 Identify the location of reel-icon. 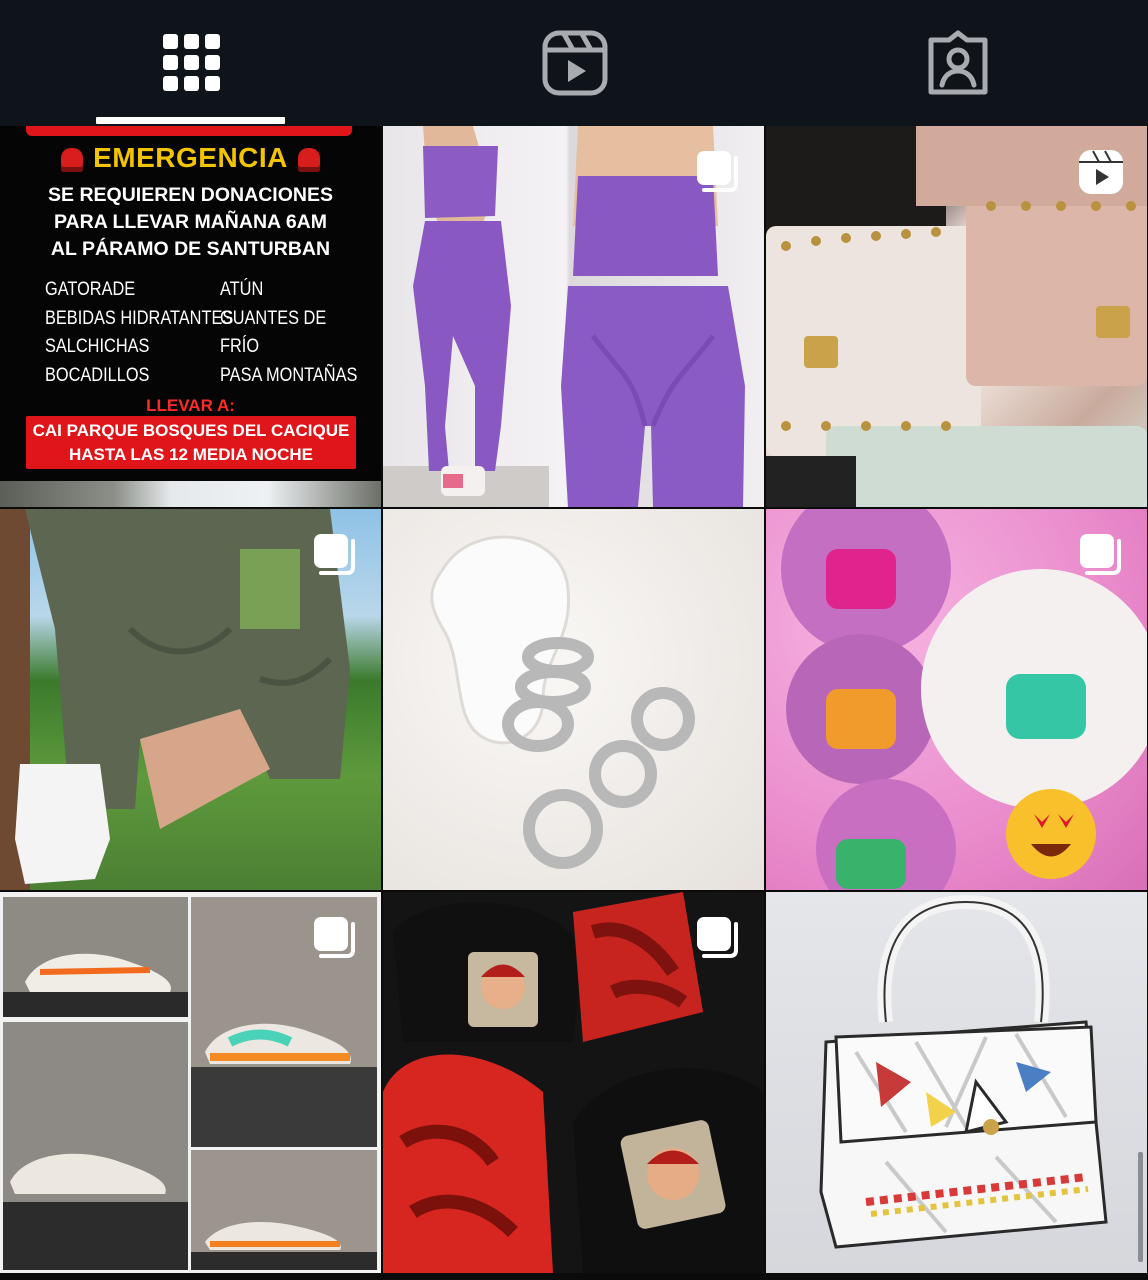
(1101, 172).